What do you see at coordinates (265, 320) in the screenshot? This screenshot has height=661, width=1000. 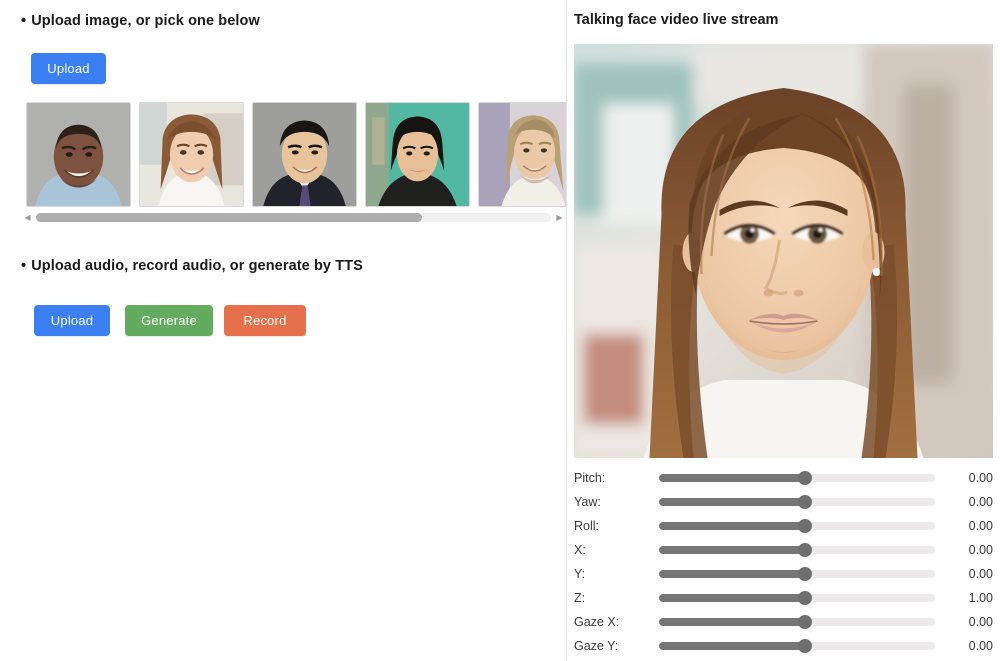 I see `audio-record-button: Record` at bounding box center [265, 320].